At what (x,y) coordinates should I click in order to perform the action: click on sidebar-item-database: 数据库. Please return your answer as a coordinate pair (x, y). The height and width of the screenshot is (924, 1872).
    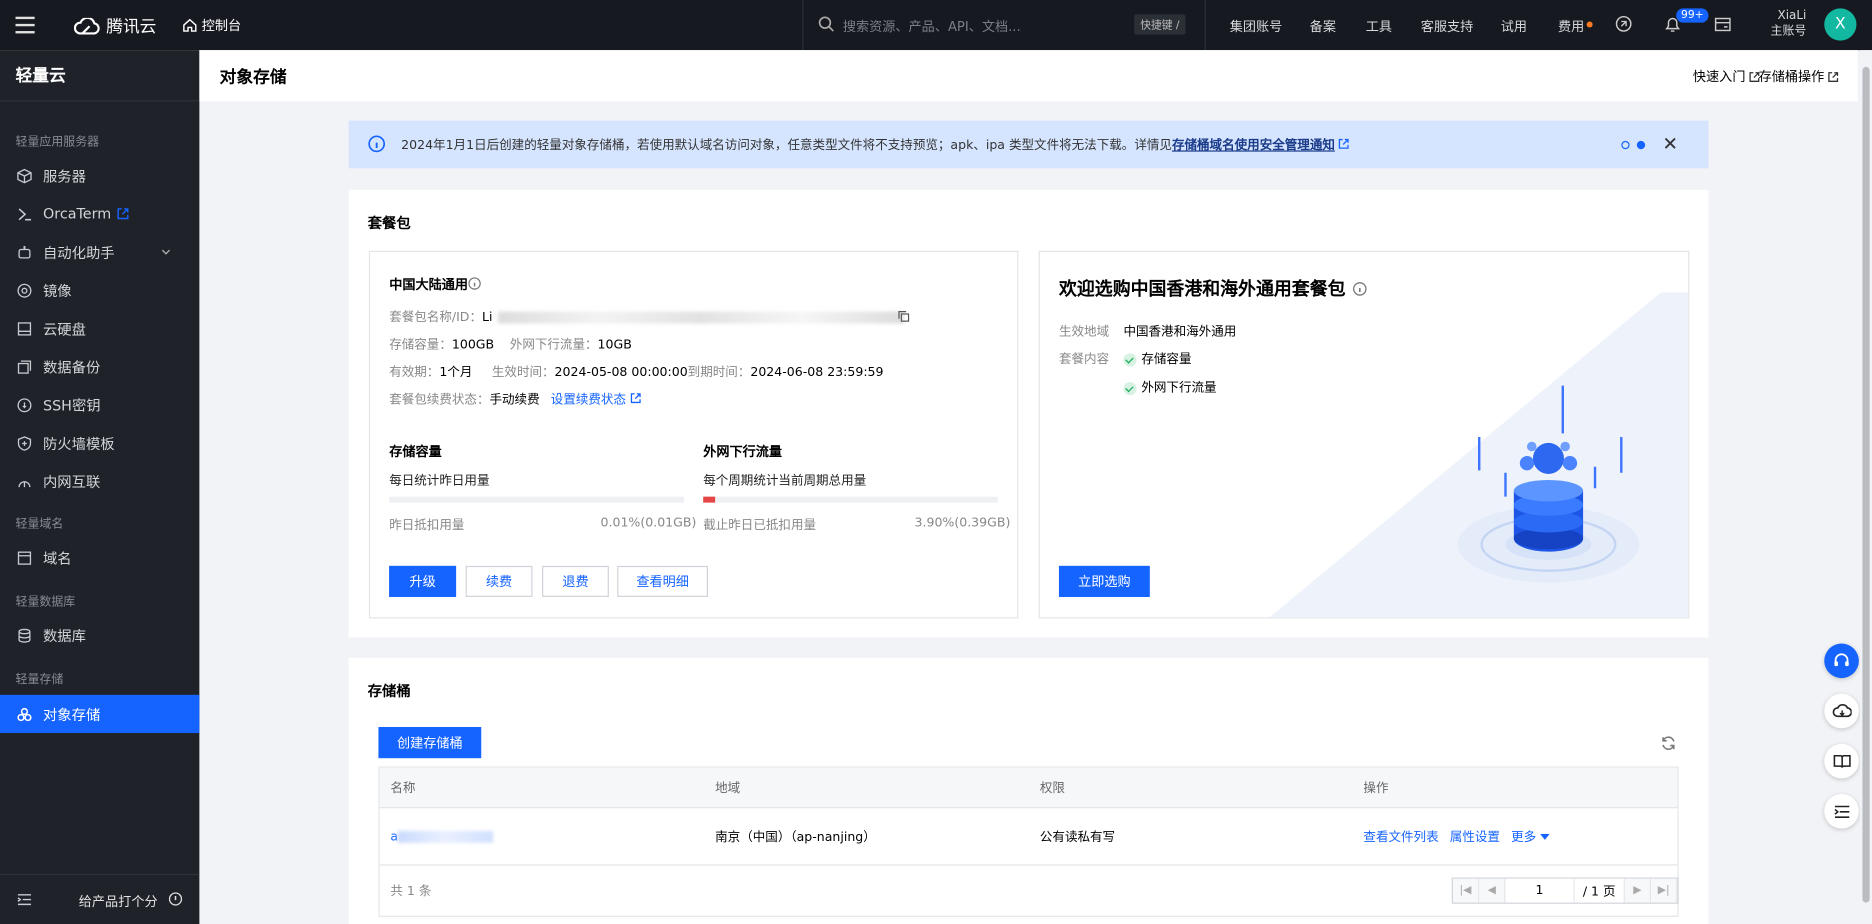
    Looking at the image, I should click on (99, 635).